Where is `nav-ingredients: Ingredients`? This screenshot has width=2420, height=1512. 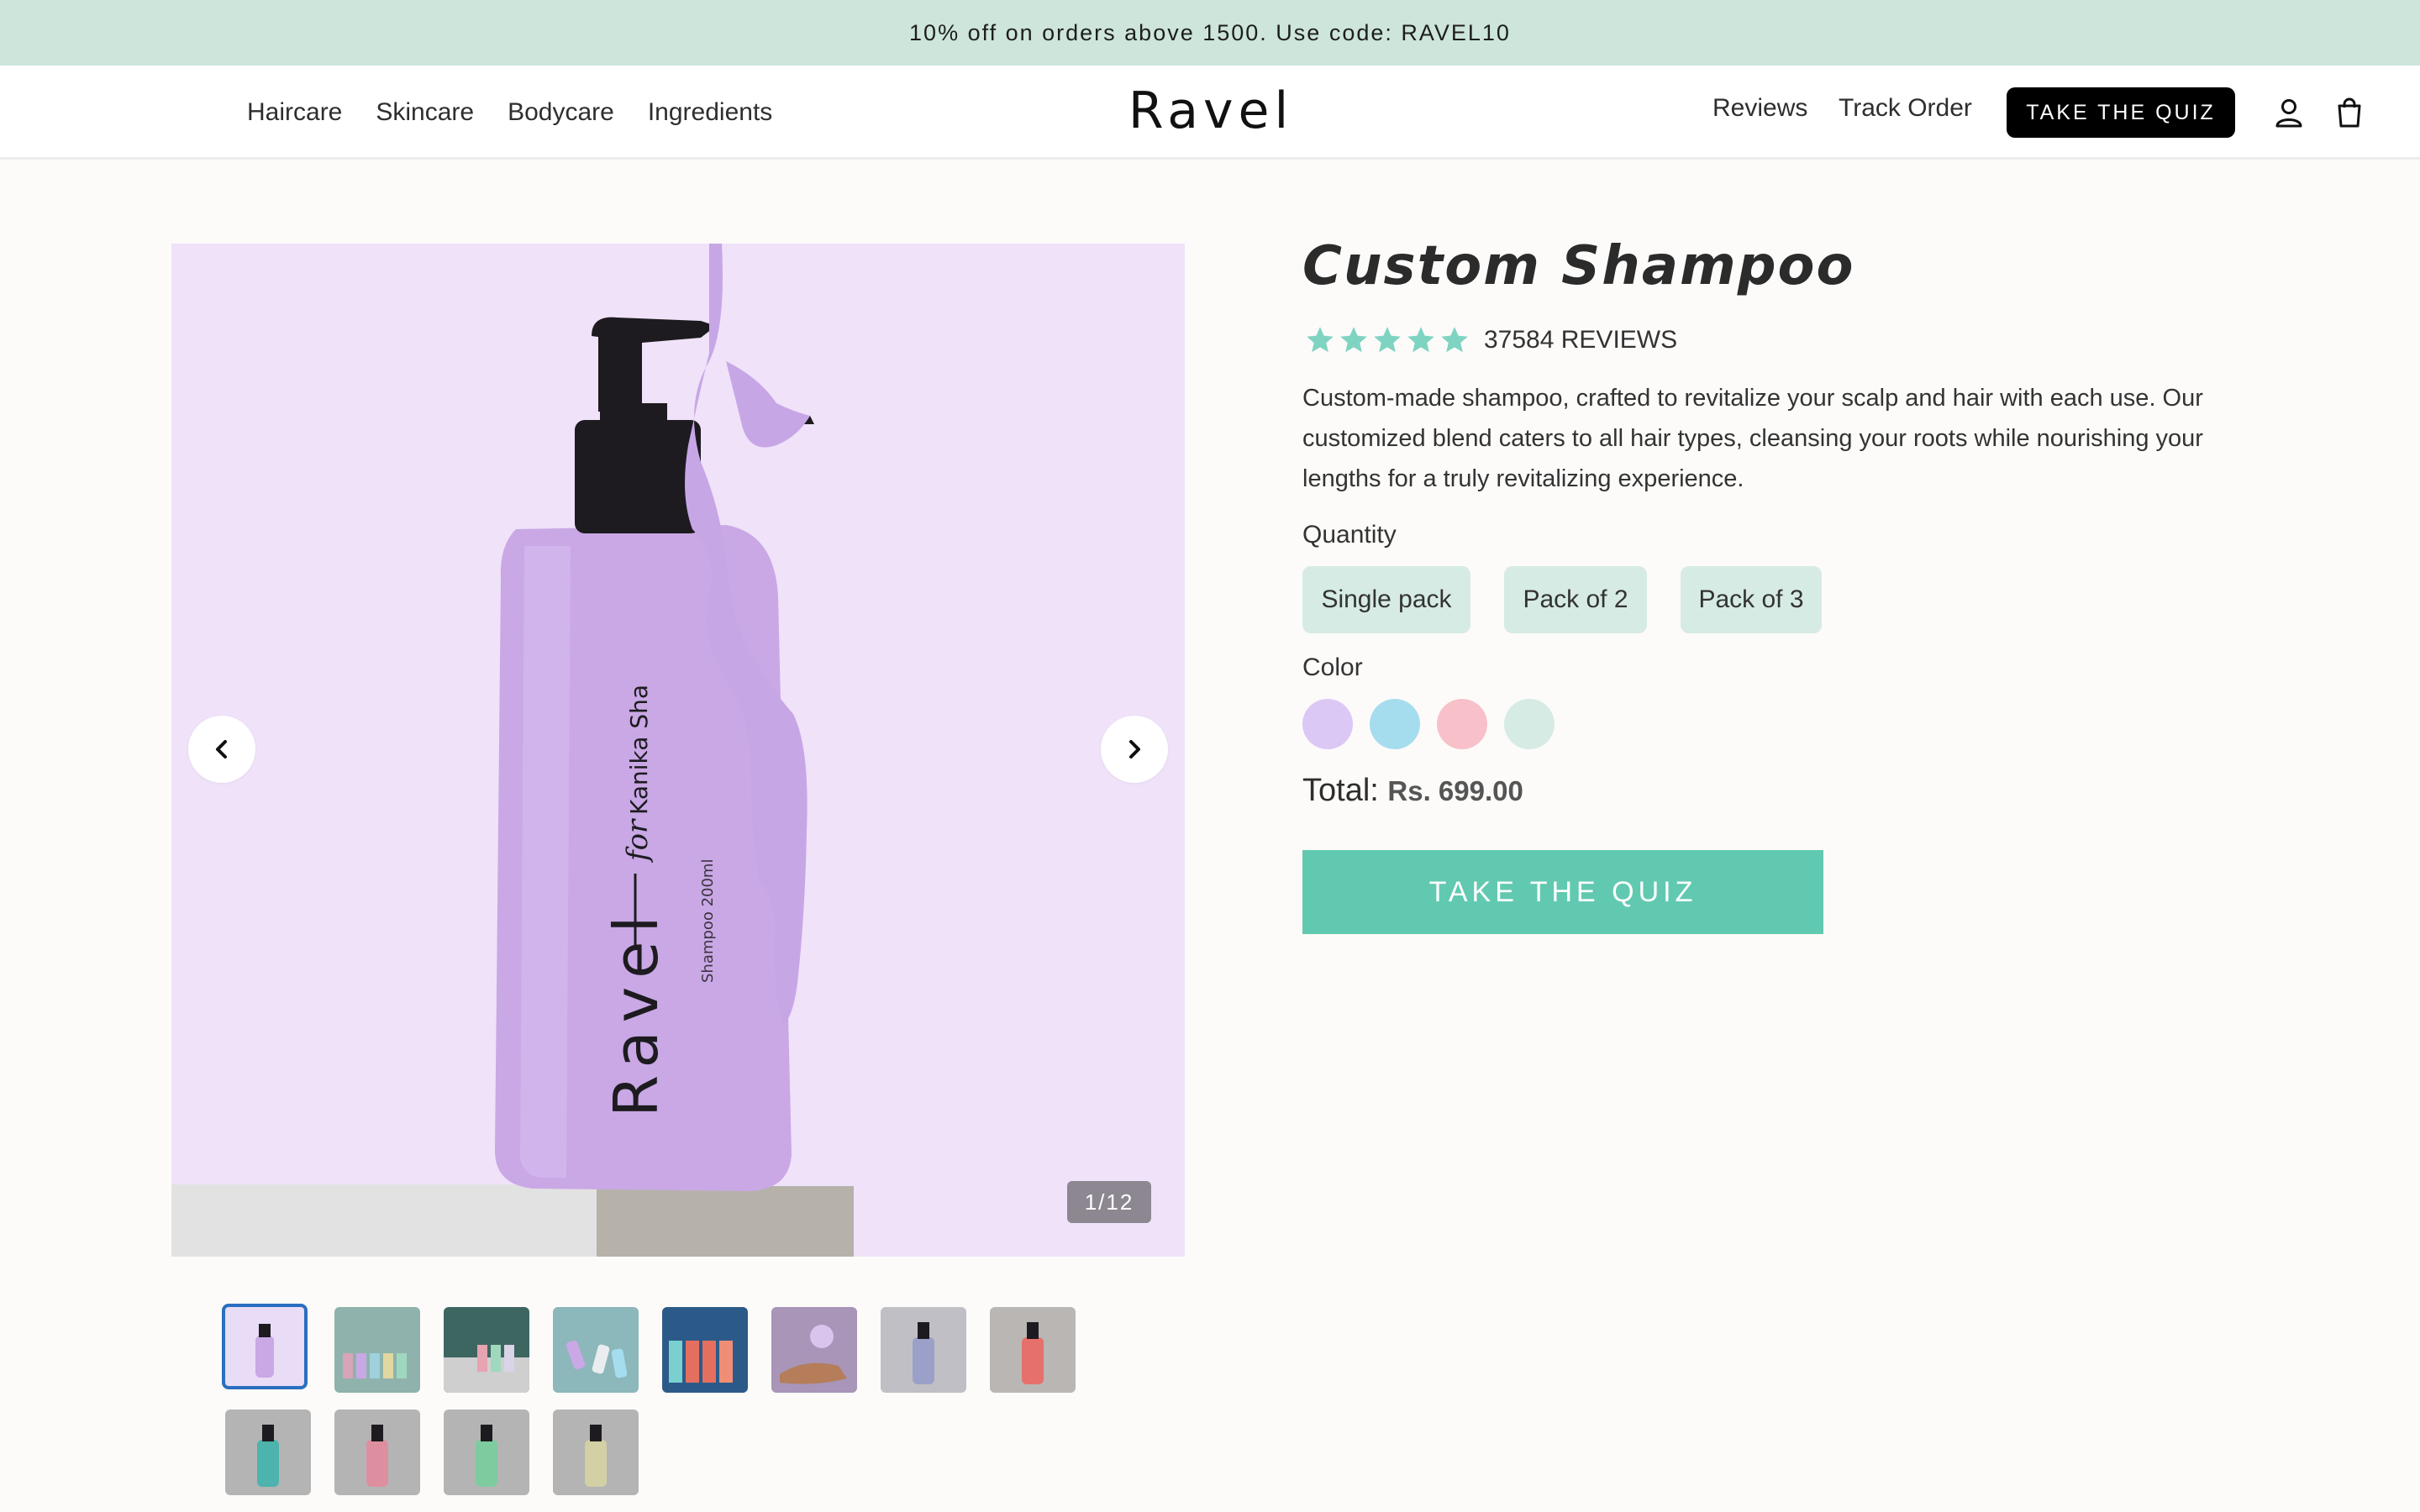 nav-ingredients: Ingredients is located at coordinates (710, 112).